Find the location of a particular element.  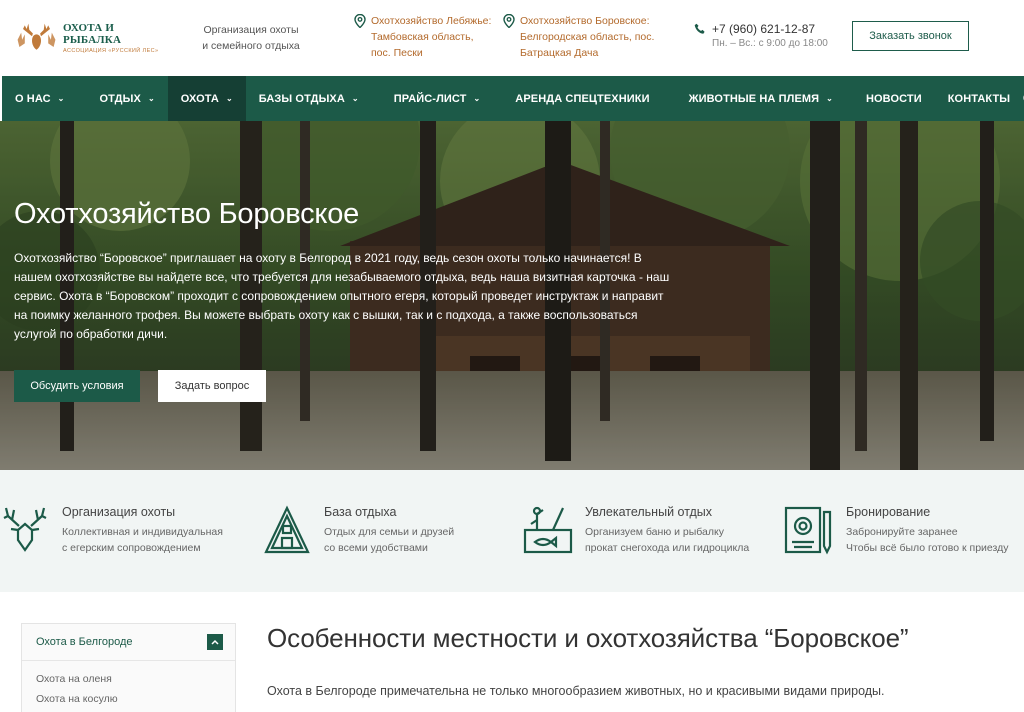

chevron-up-icon is located at coordinates (215, 642).